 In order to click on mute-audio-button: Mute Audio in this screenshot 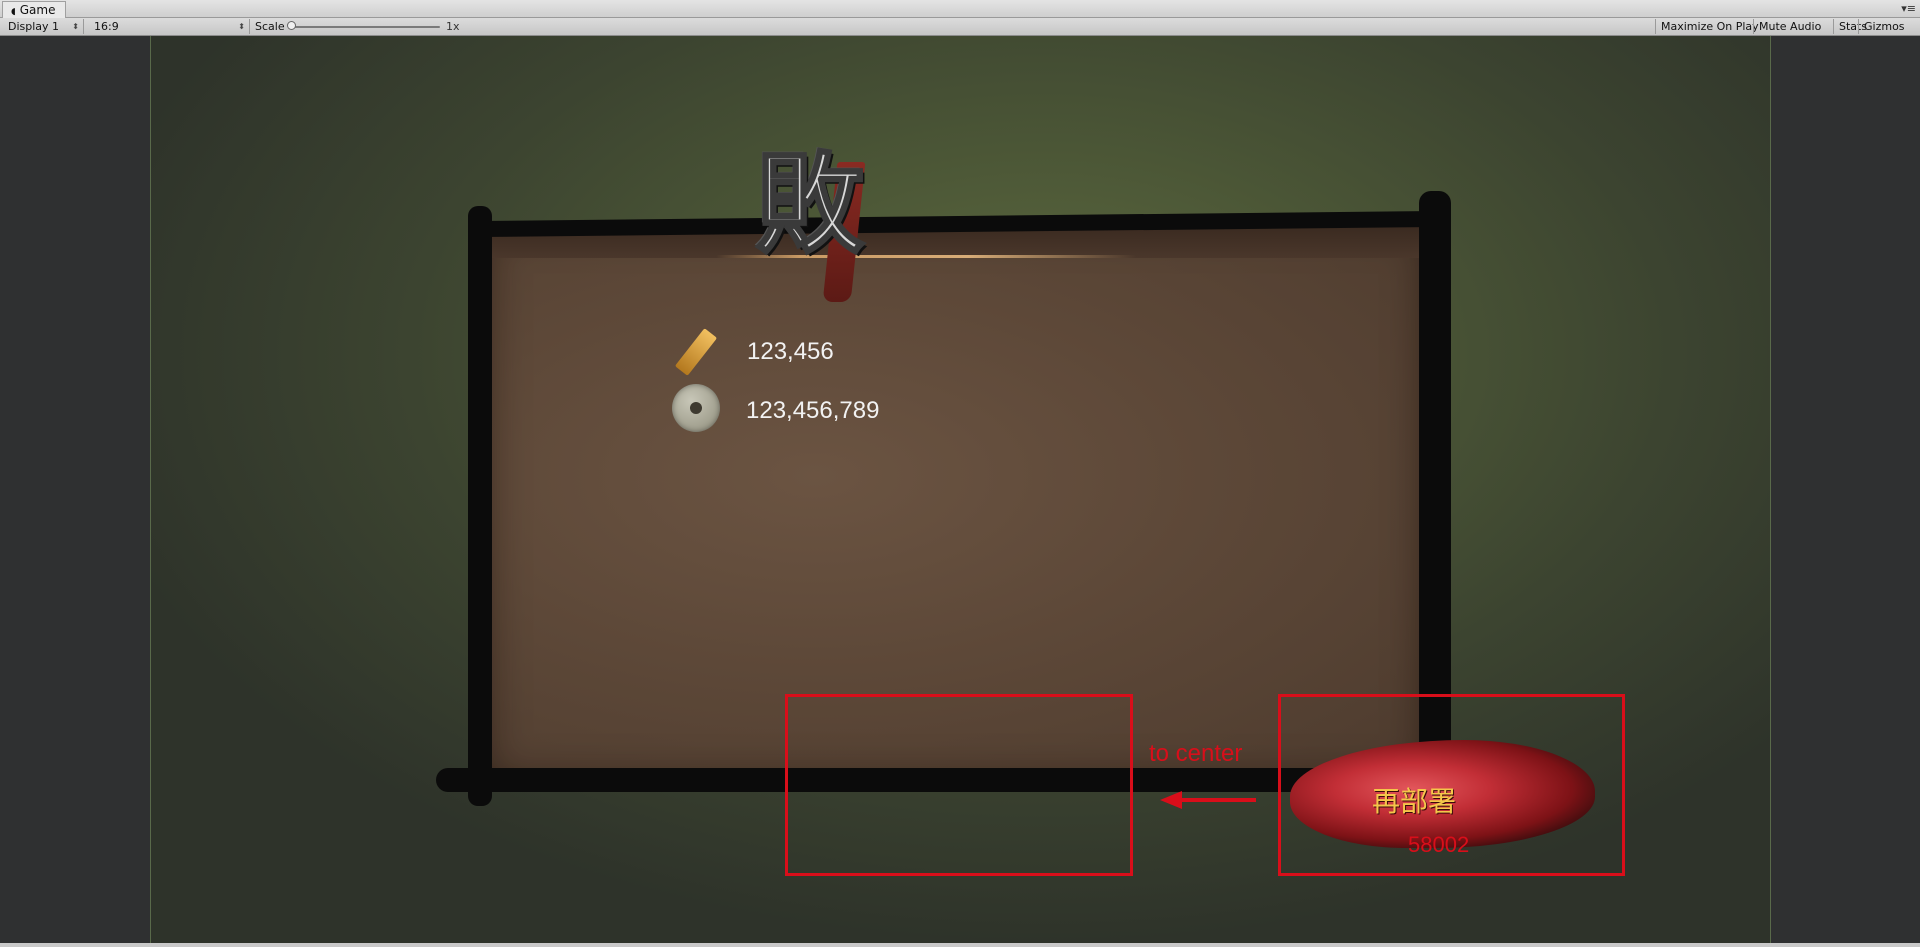, I will do `click(1789, 26)`.